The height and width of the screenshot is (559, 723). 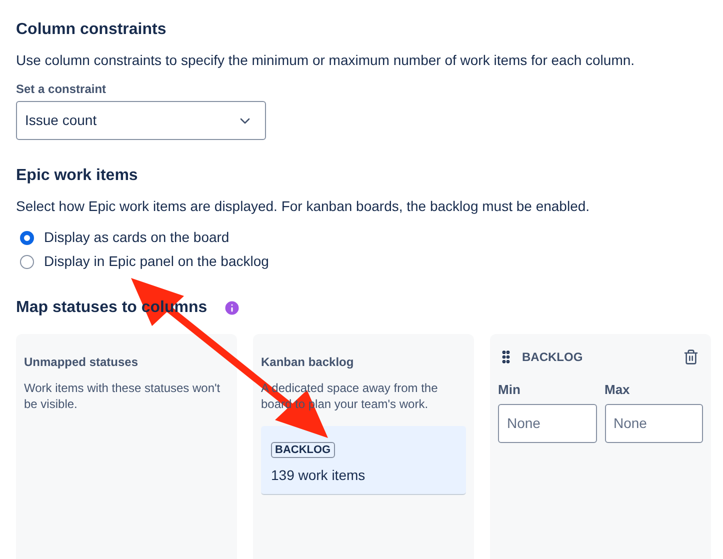 What do you see at coordinates (691, 357) in the screenshot?
I see `delete-icon` at bounding box center [691, 357].